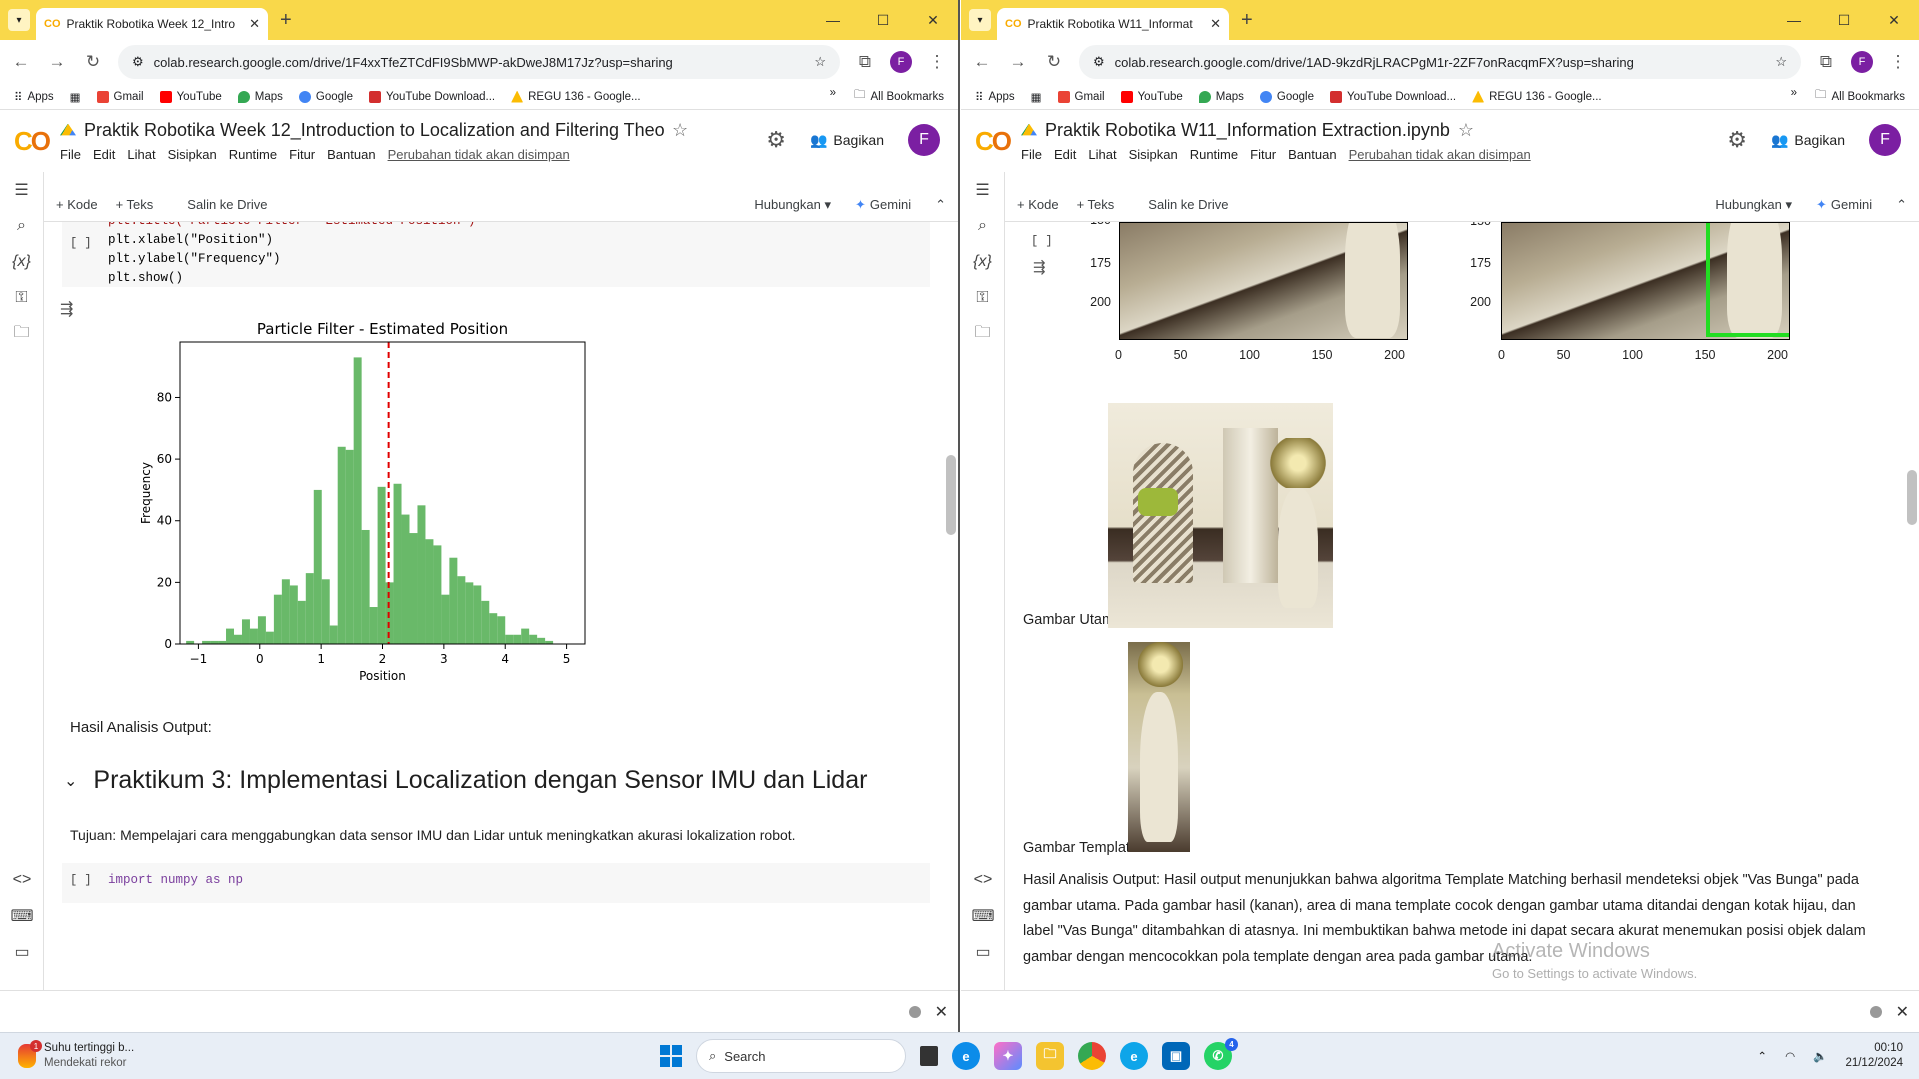 The width and height of the screenshot is (1919, 1079). I want to click on clock: 00:10 21/12/2024, so click(1874, 1056).